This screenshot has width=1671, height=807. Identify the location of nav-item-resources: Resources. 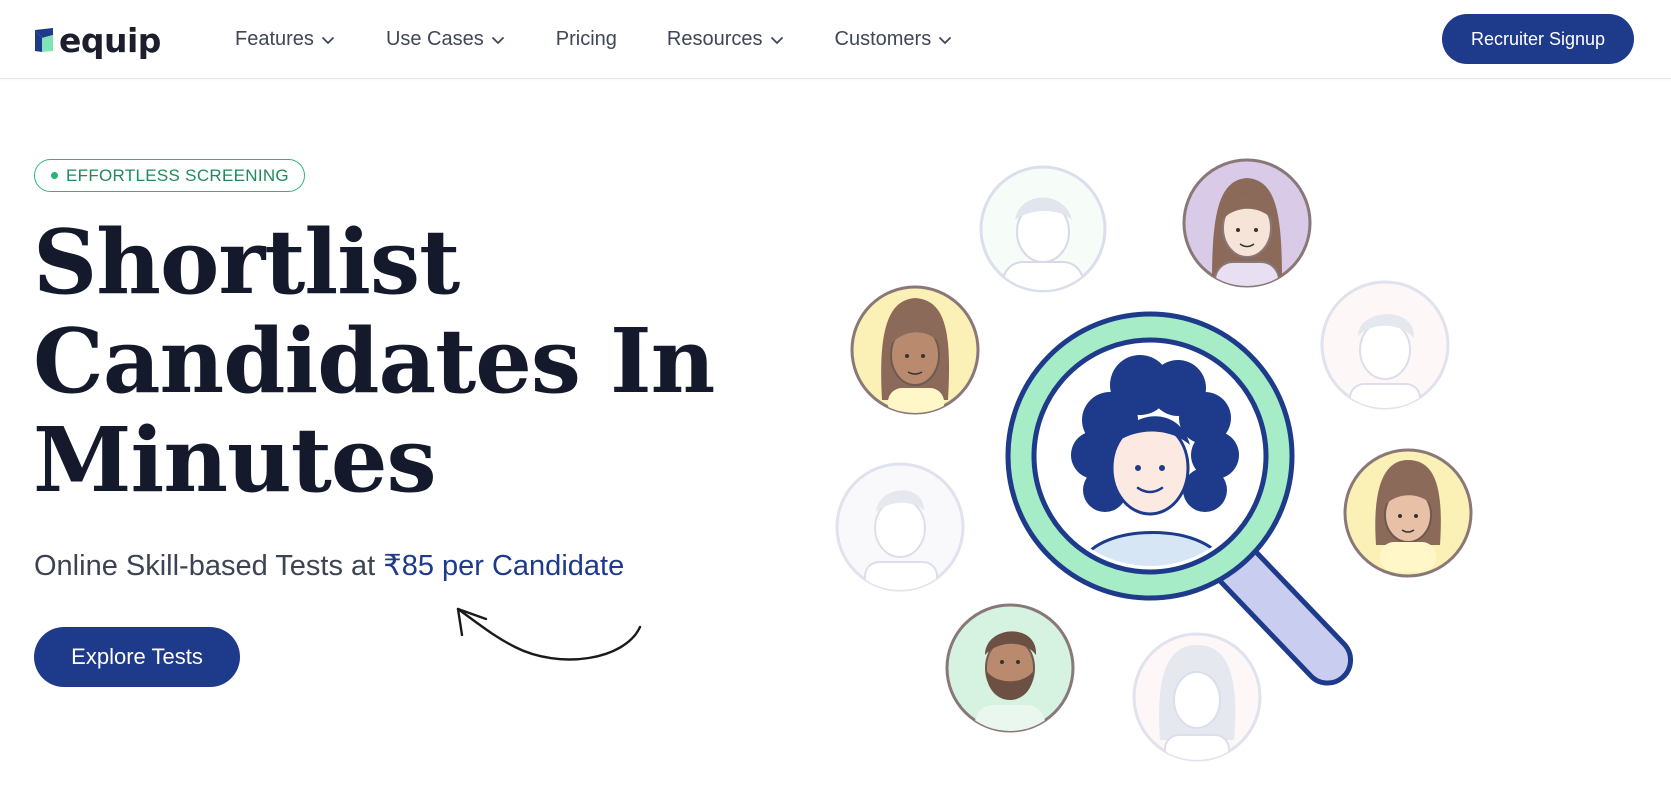
(726, 39).